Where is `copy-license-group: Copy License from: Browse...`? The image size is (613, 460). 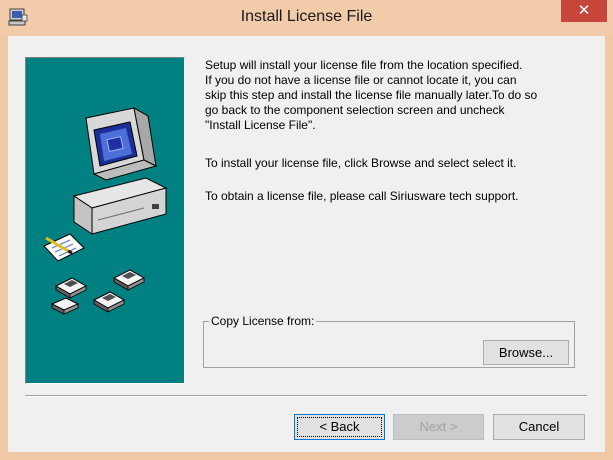
copy-license-group: Copy License from: Browse... is located at coordinates (389, 341).